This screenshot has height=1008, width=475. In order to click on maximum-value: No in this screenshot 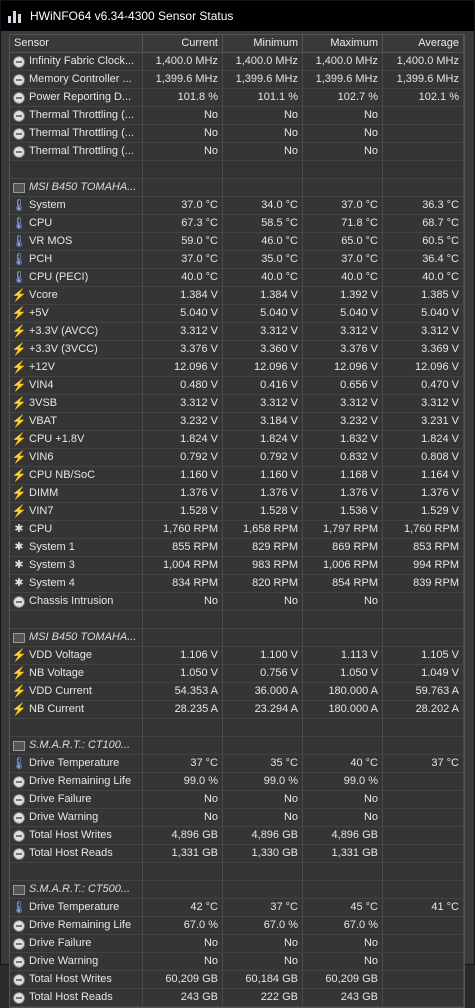, I will do `click(343, 817)`.